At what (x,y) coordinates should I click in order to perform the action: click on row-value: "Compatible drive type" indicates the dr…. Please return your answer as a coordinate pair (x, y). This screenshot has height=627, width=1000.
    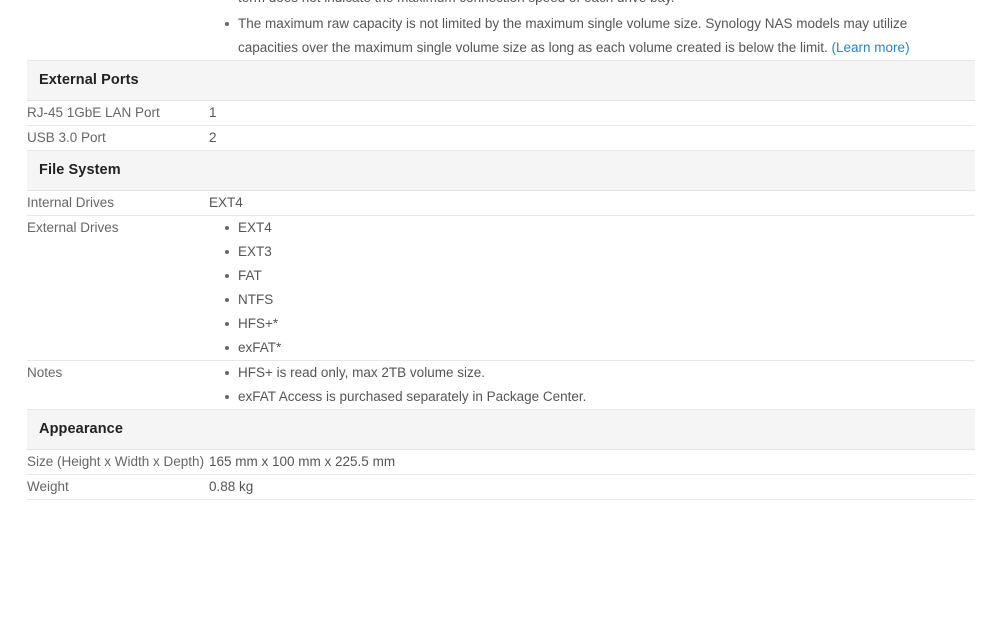
    Looking at the image, I should click on (592, 30).